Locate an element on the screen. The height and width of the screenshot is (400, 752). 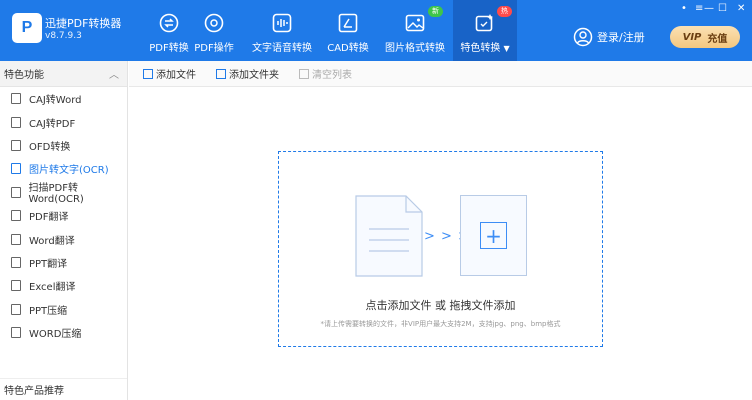
sidebar-item: WORD压缩 is located at coordinates (63, 332).